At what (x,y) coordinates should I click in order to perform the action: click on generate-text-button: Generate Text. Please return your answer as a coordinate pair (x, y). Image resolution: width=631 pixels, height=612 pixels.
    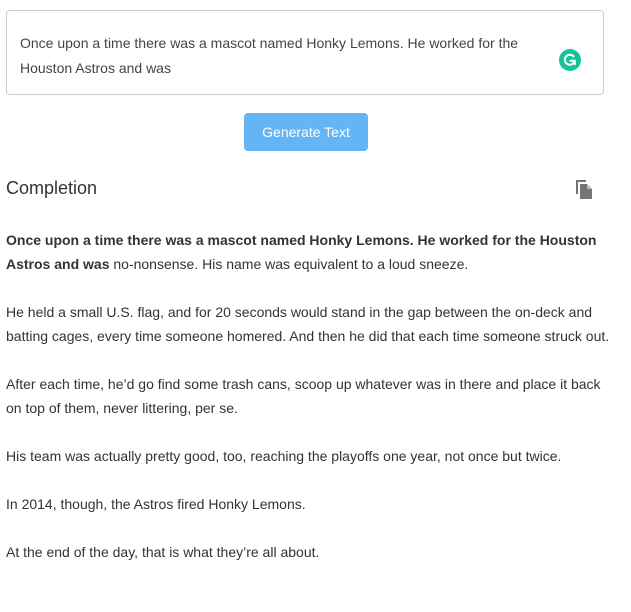
    Looking at the image, I should click on (306, 132).